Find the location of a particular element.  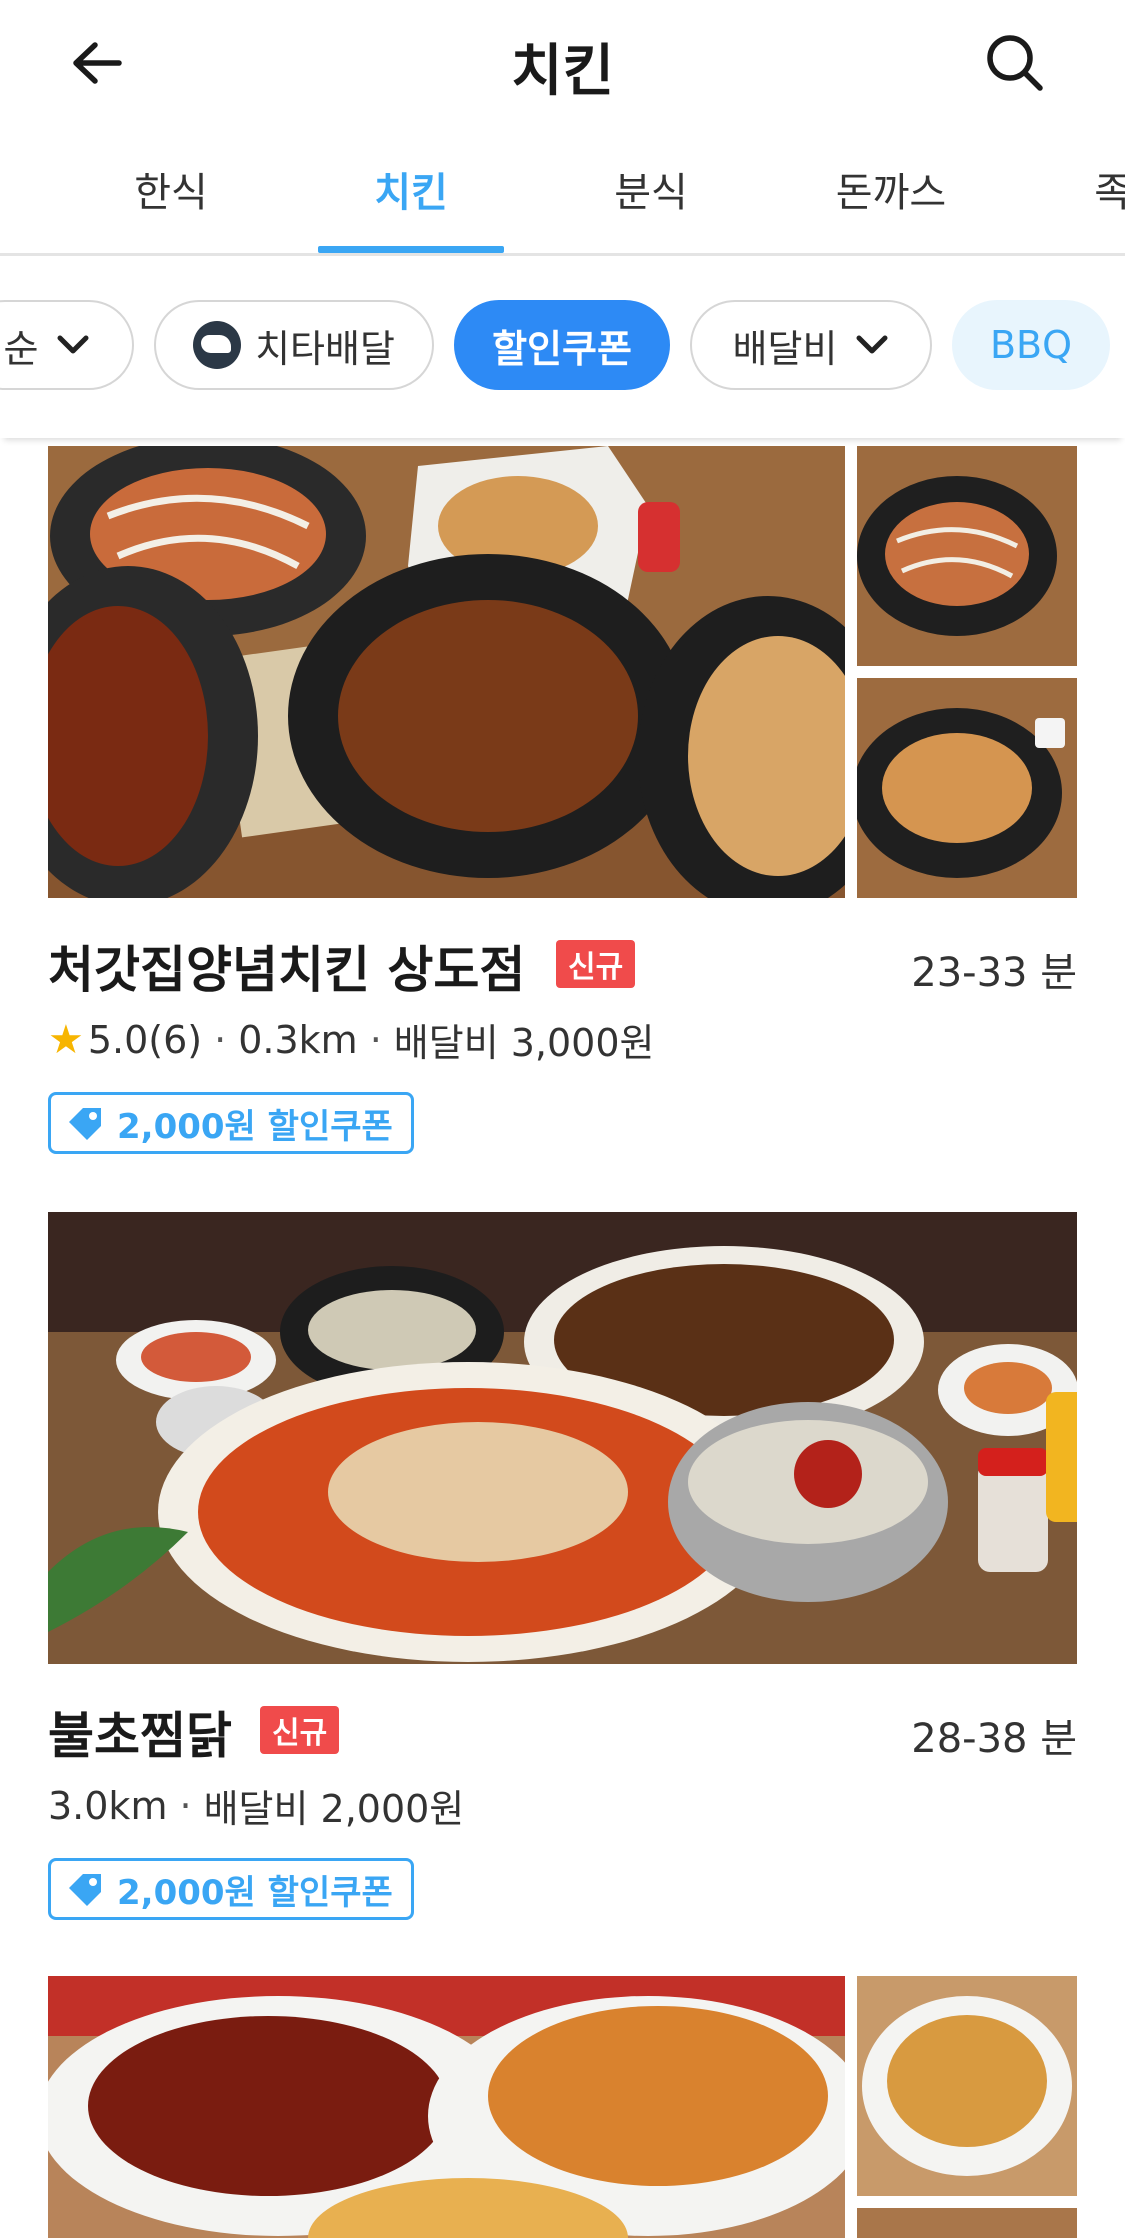

cheetah-delivery-chip: 치타배달 is located at coordinates (294, 345).